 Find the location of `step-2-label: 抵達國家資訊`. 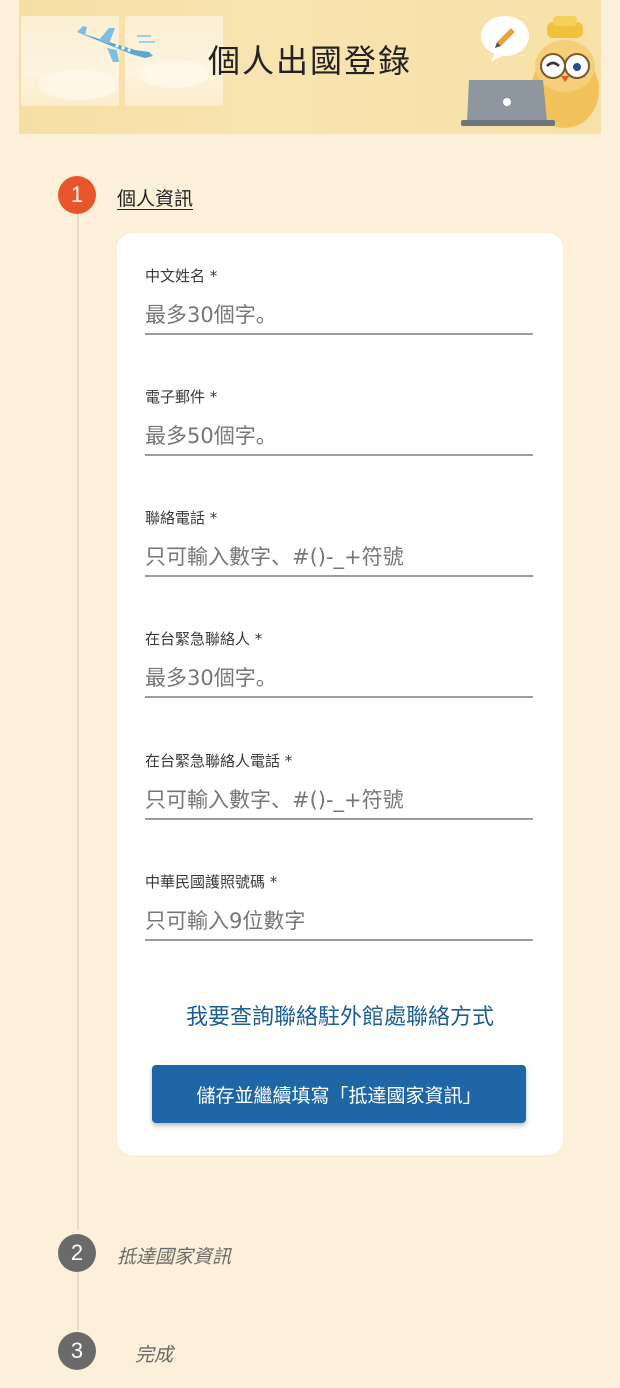

step-2-label: 抵達國家資訊 is located at coordinates (174, 1257).